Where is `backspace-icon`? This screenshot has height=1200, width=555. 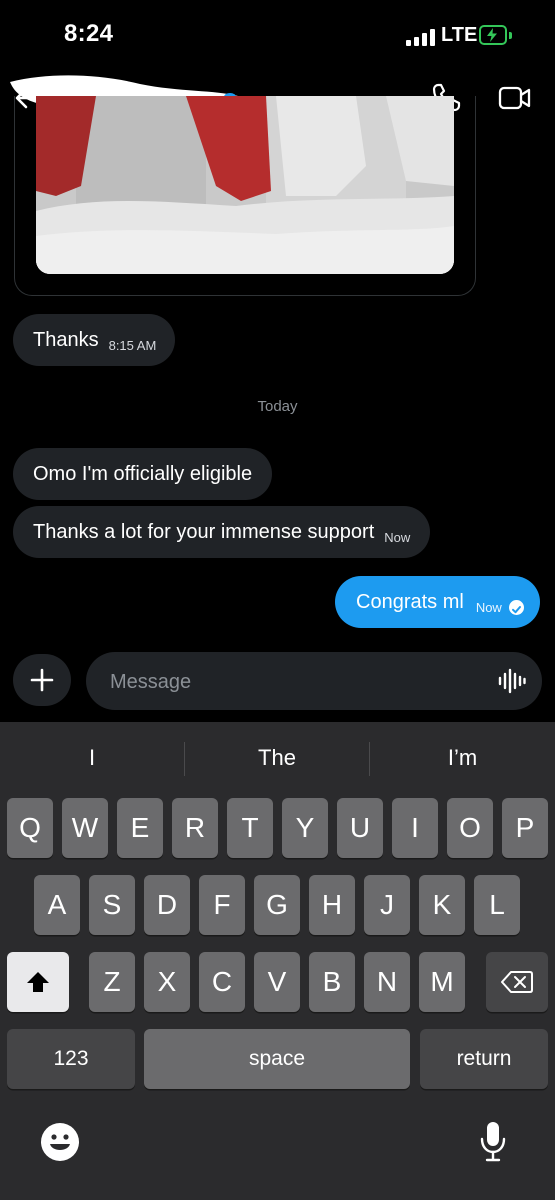
backspace-icon is located at coordinates (517, 982).